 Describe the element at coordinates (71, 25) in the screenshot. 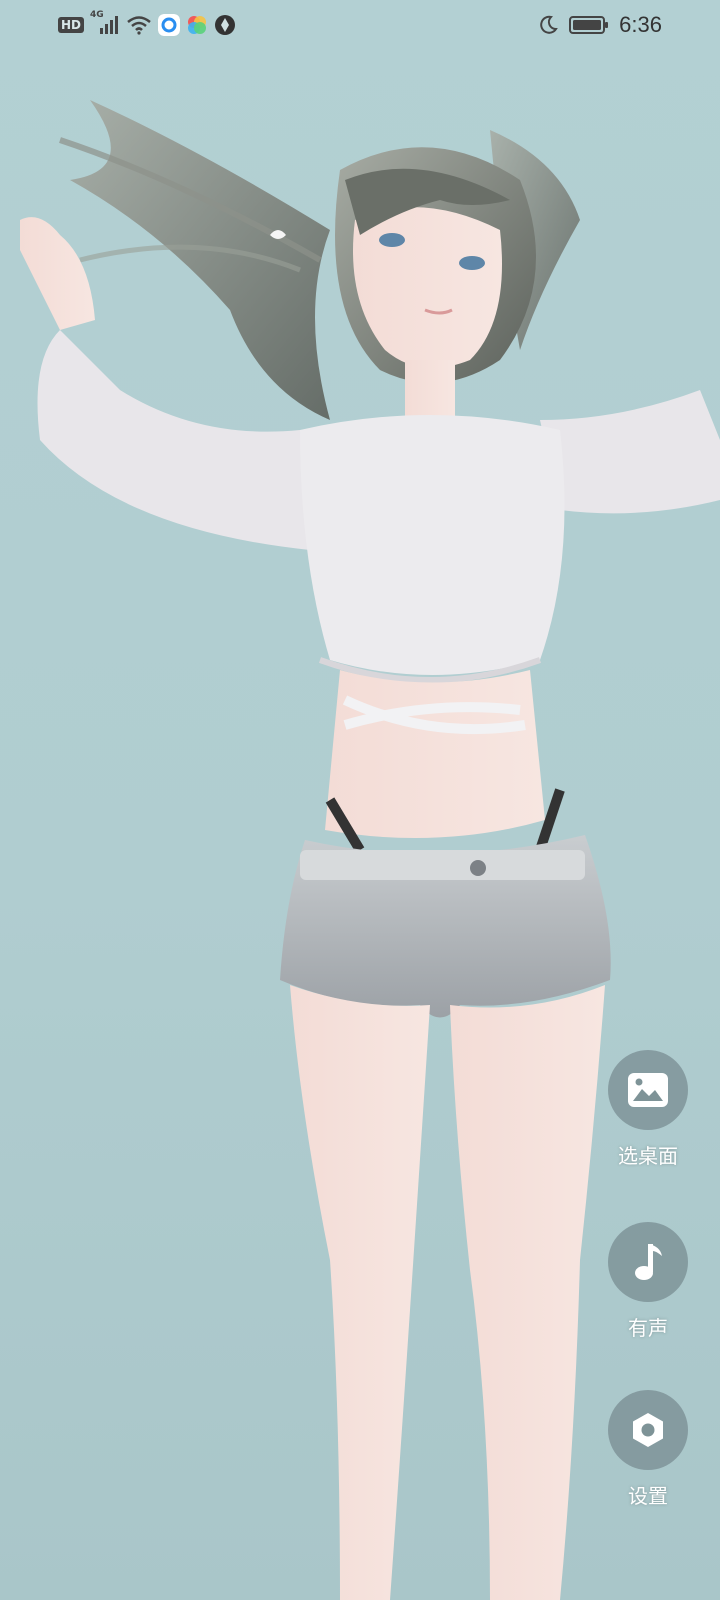

I see `hd-badge: HD` at that location.